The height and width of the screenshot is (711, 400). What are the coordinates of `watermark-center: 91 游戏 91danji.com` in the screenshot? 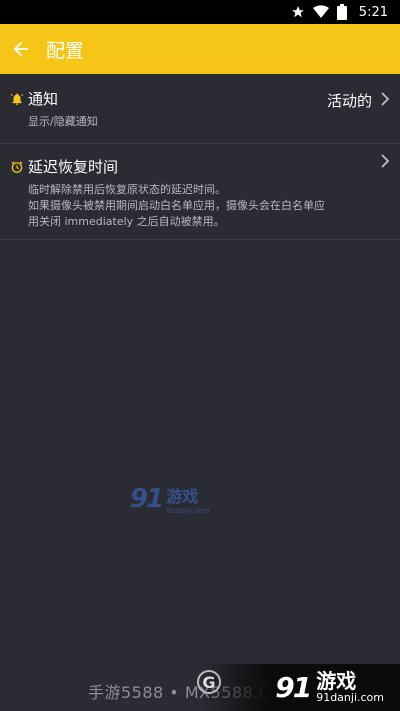 It's located at (169, 499).